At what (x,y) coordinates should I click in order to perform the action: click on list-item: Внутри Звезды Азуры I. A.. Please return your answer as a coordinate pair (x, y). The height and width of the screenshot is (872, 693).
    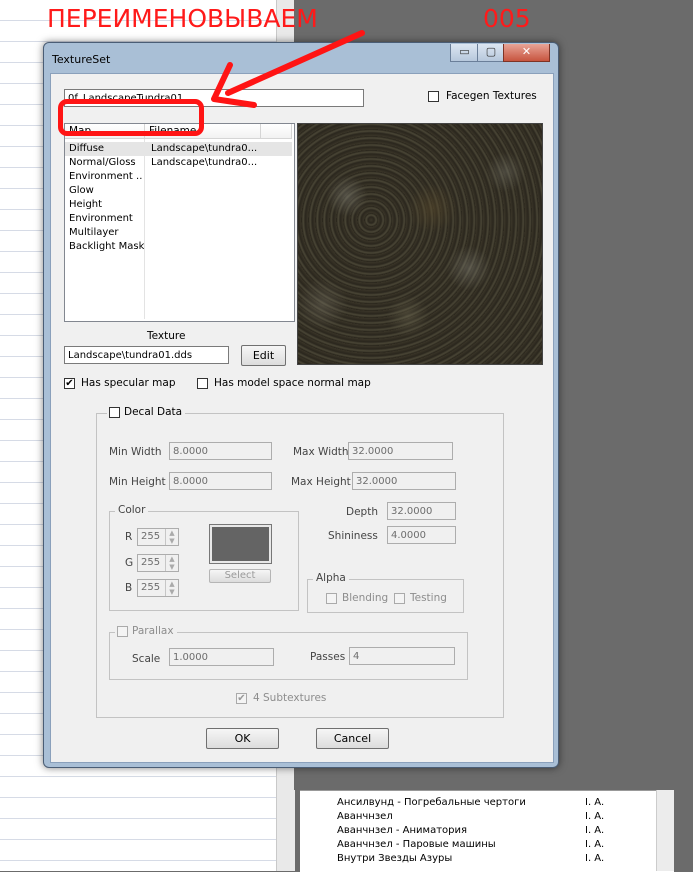
    Looking at the image, I should click on (470, 860).